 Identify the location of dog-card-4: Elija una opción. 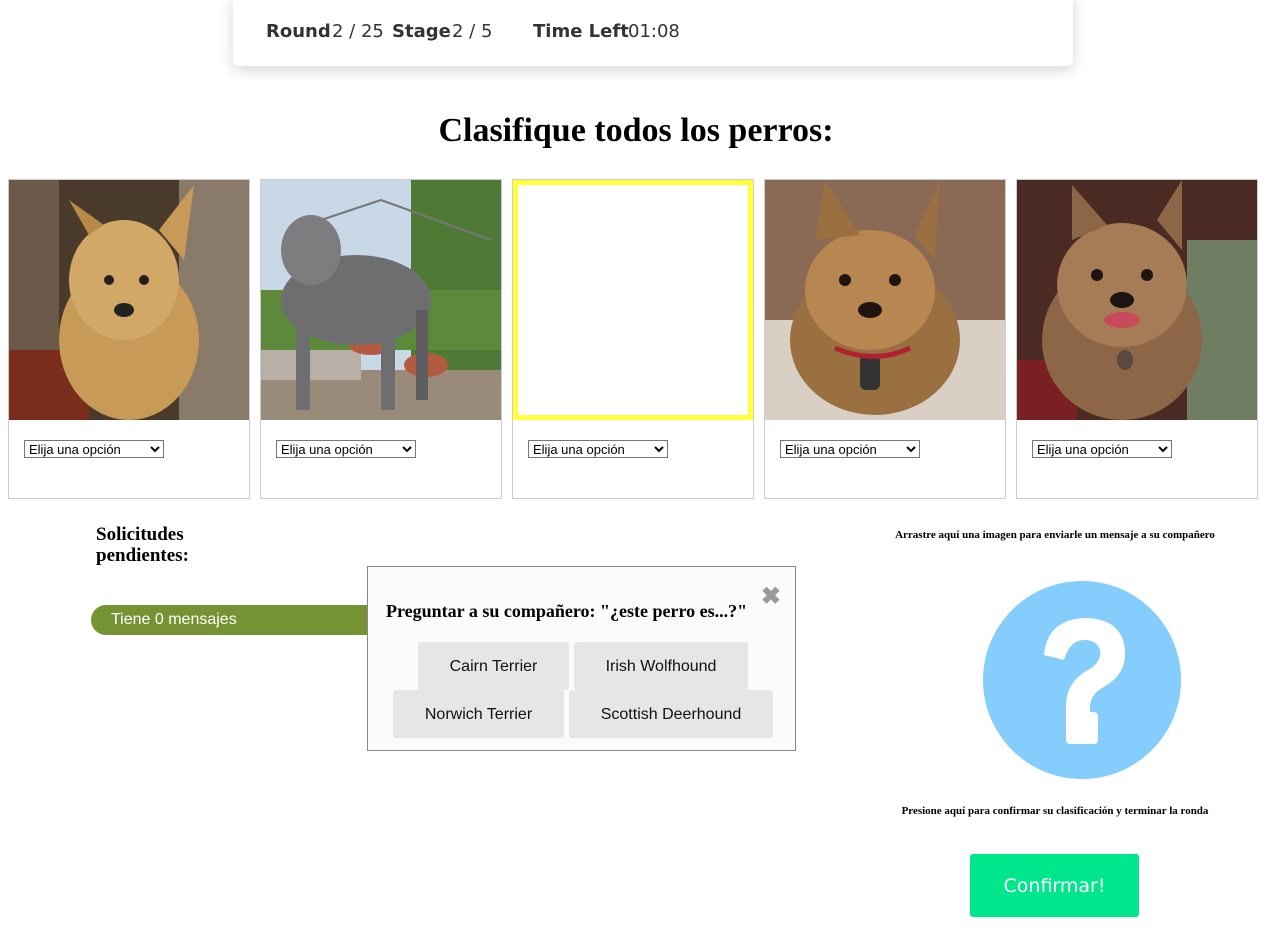
(885, 339).